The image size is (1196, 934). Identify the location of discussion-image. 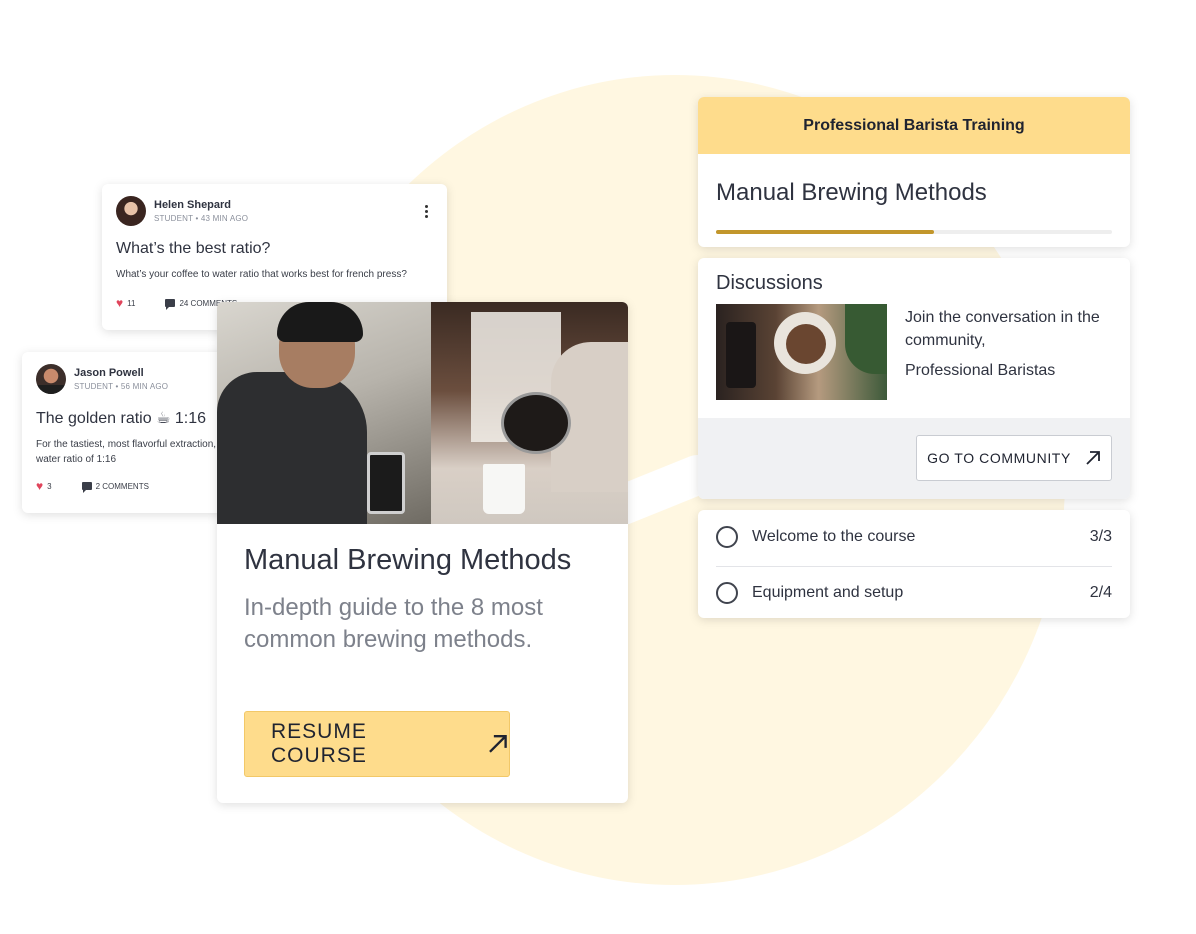
(801, 352).